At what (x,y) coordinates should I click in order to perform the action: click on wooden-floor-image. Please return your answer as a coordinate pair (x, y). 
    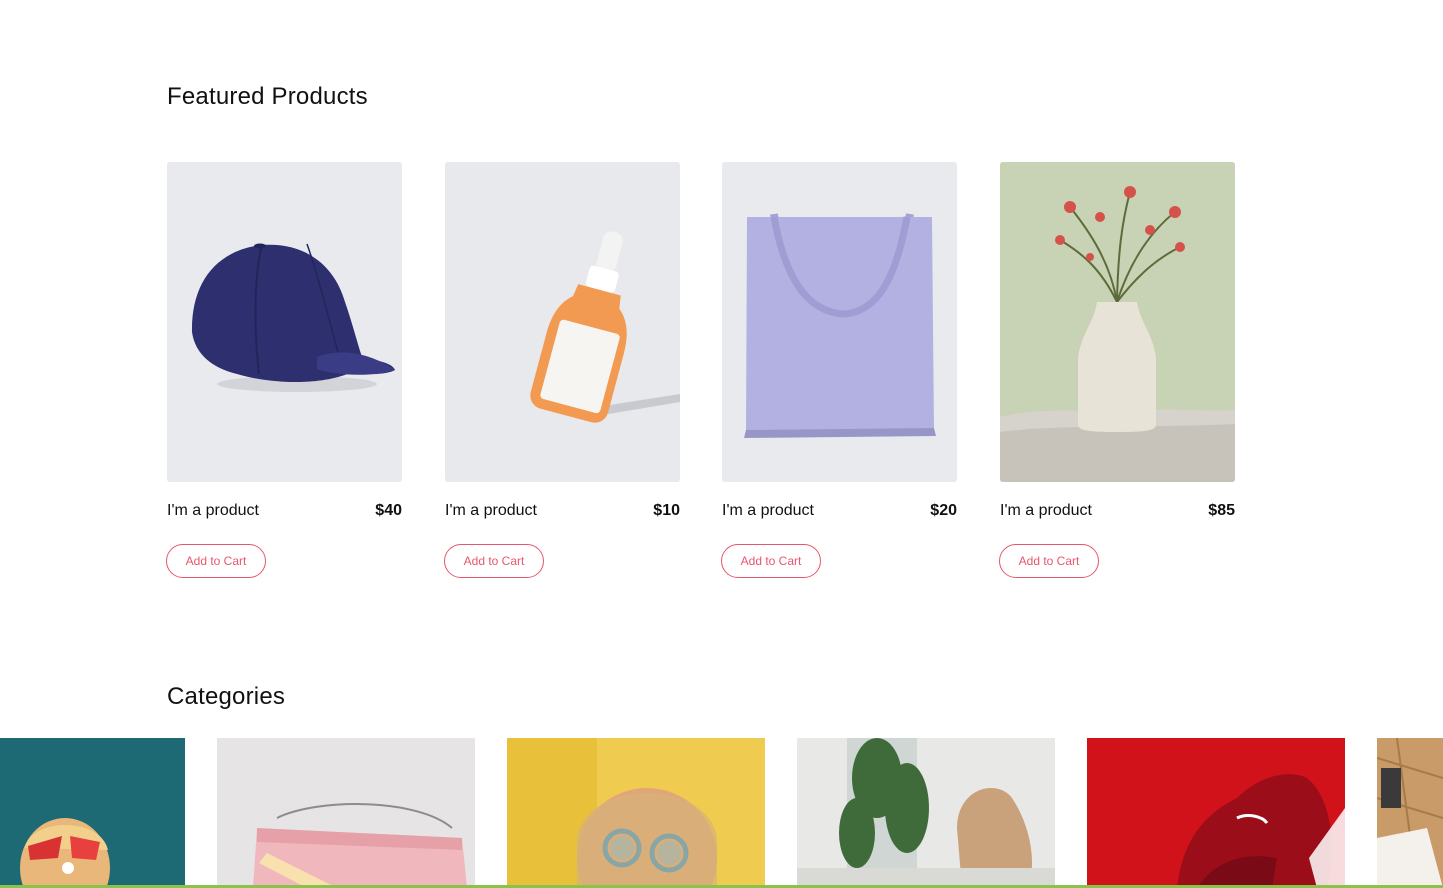
    Looking at the image, I should click on (1410, 813).